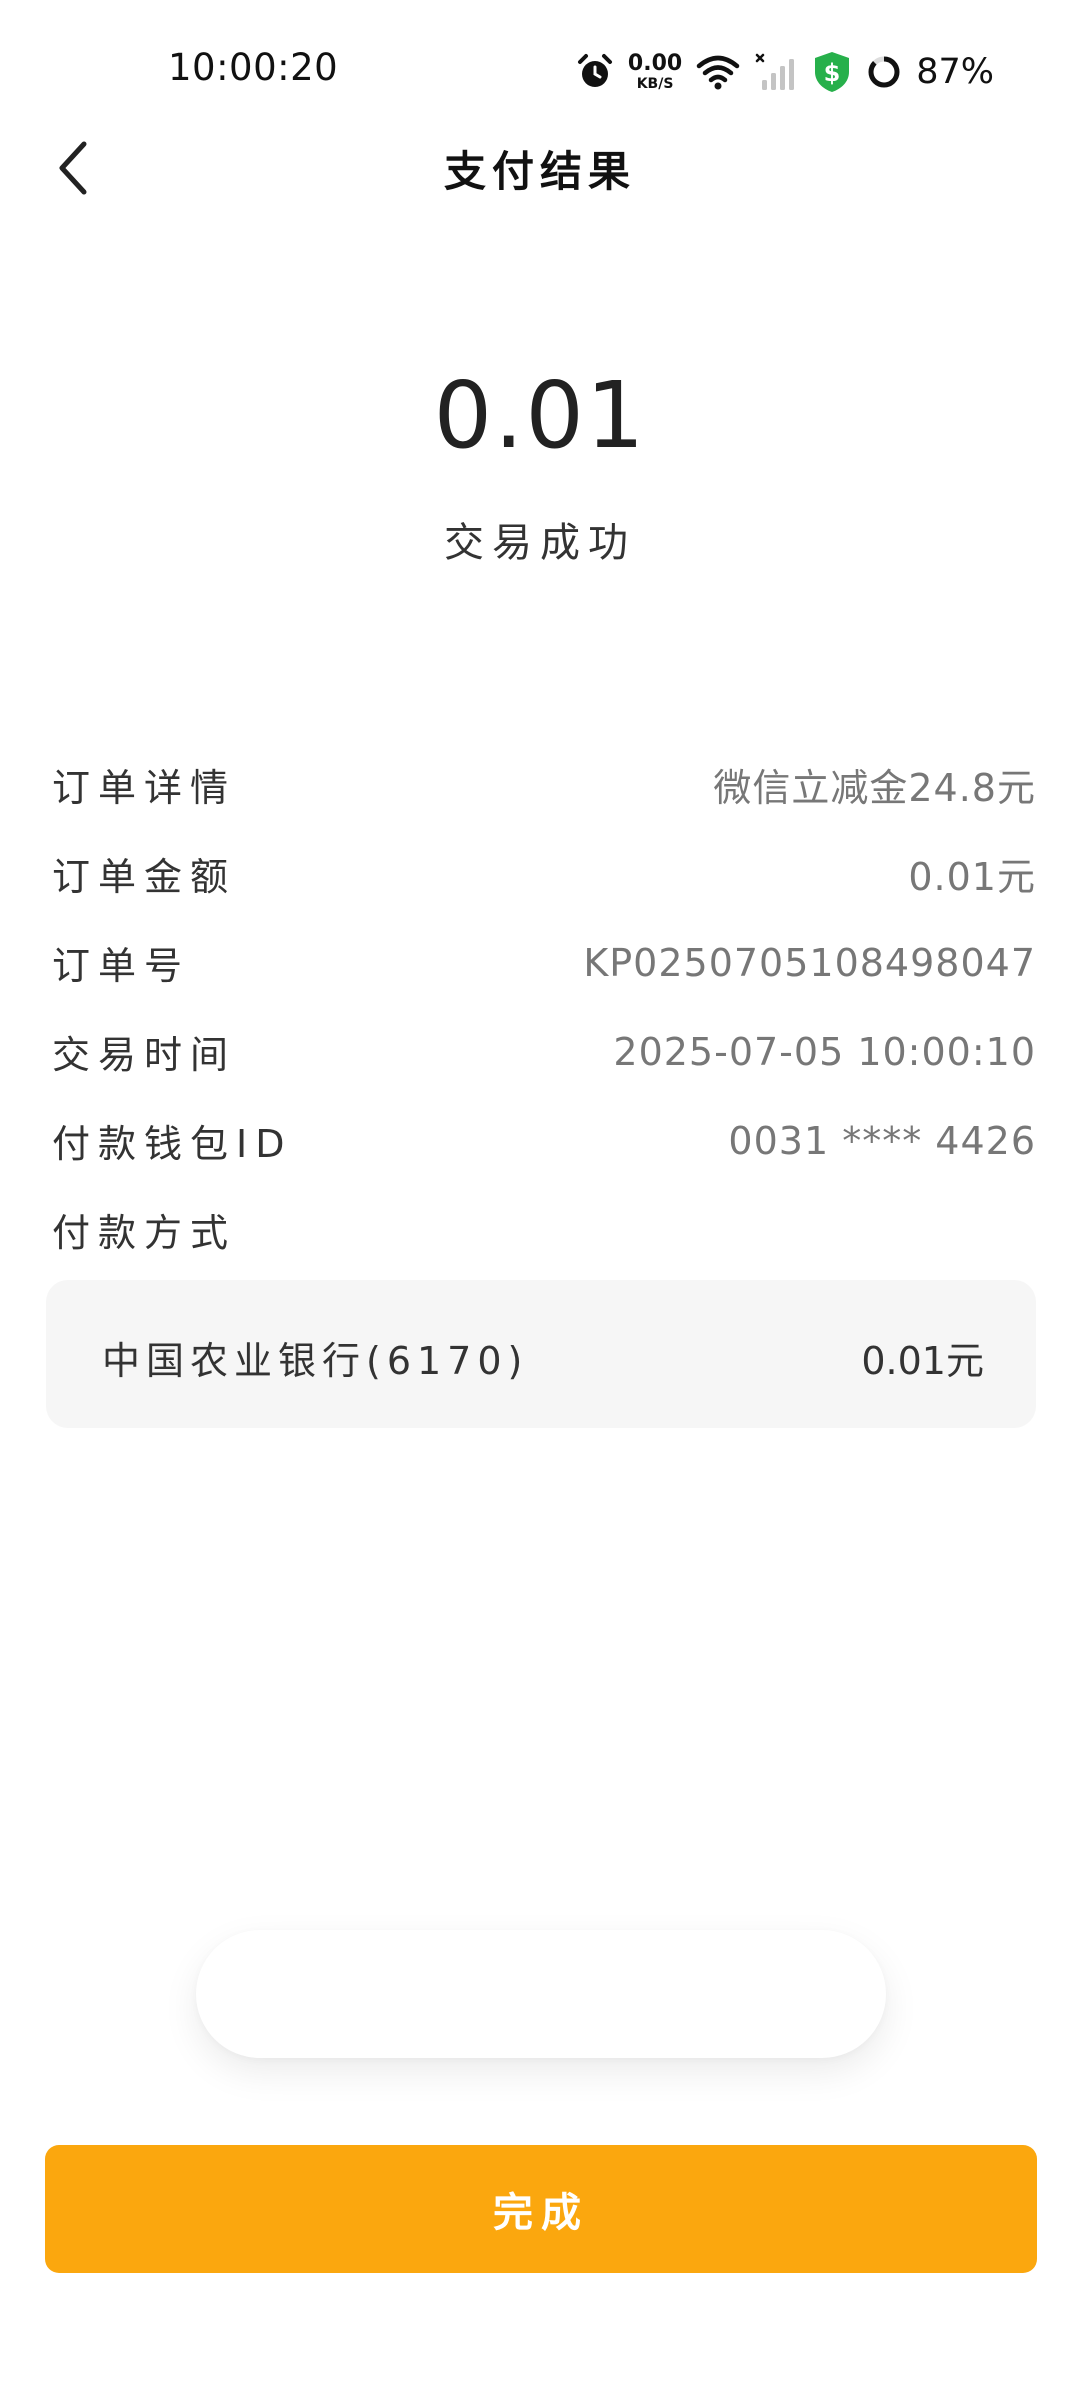 The height and width of the screenshot is (2400, 1080). Describe the element at coordinates (544, 962) in the screenshot. I see `detail-row-order-number: 订单号 KP0250705108498047` at that location.